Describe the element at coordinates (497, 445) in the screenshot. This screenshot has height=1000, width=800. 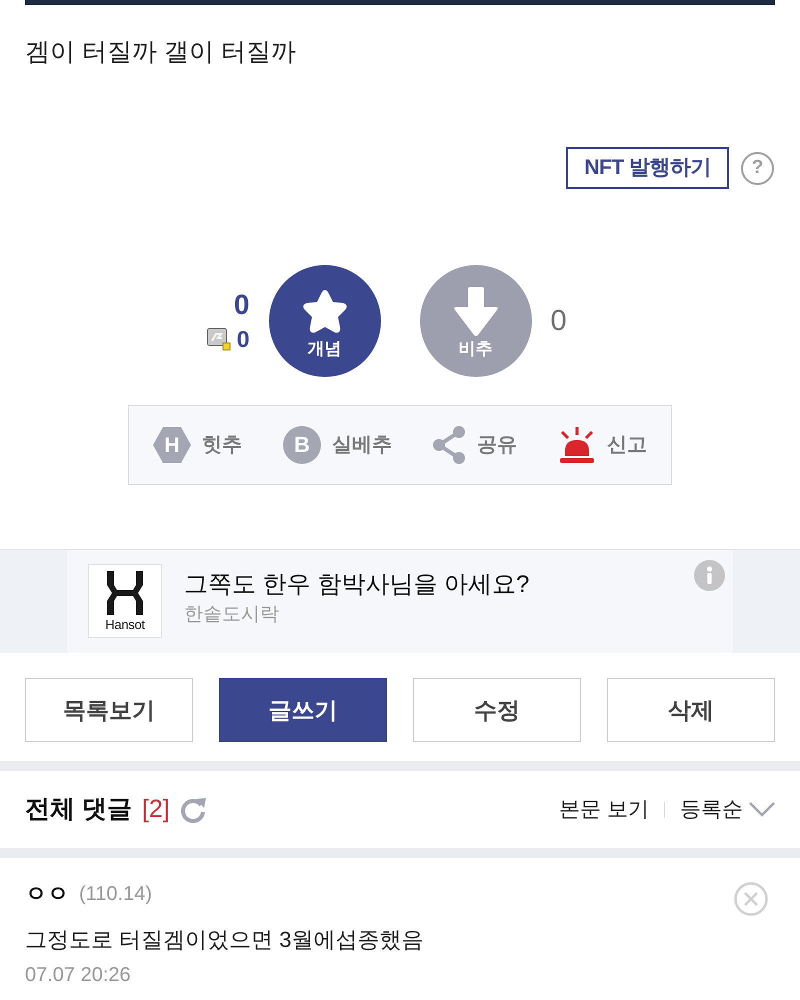
I see `action-button: 공유` at that location.